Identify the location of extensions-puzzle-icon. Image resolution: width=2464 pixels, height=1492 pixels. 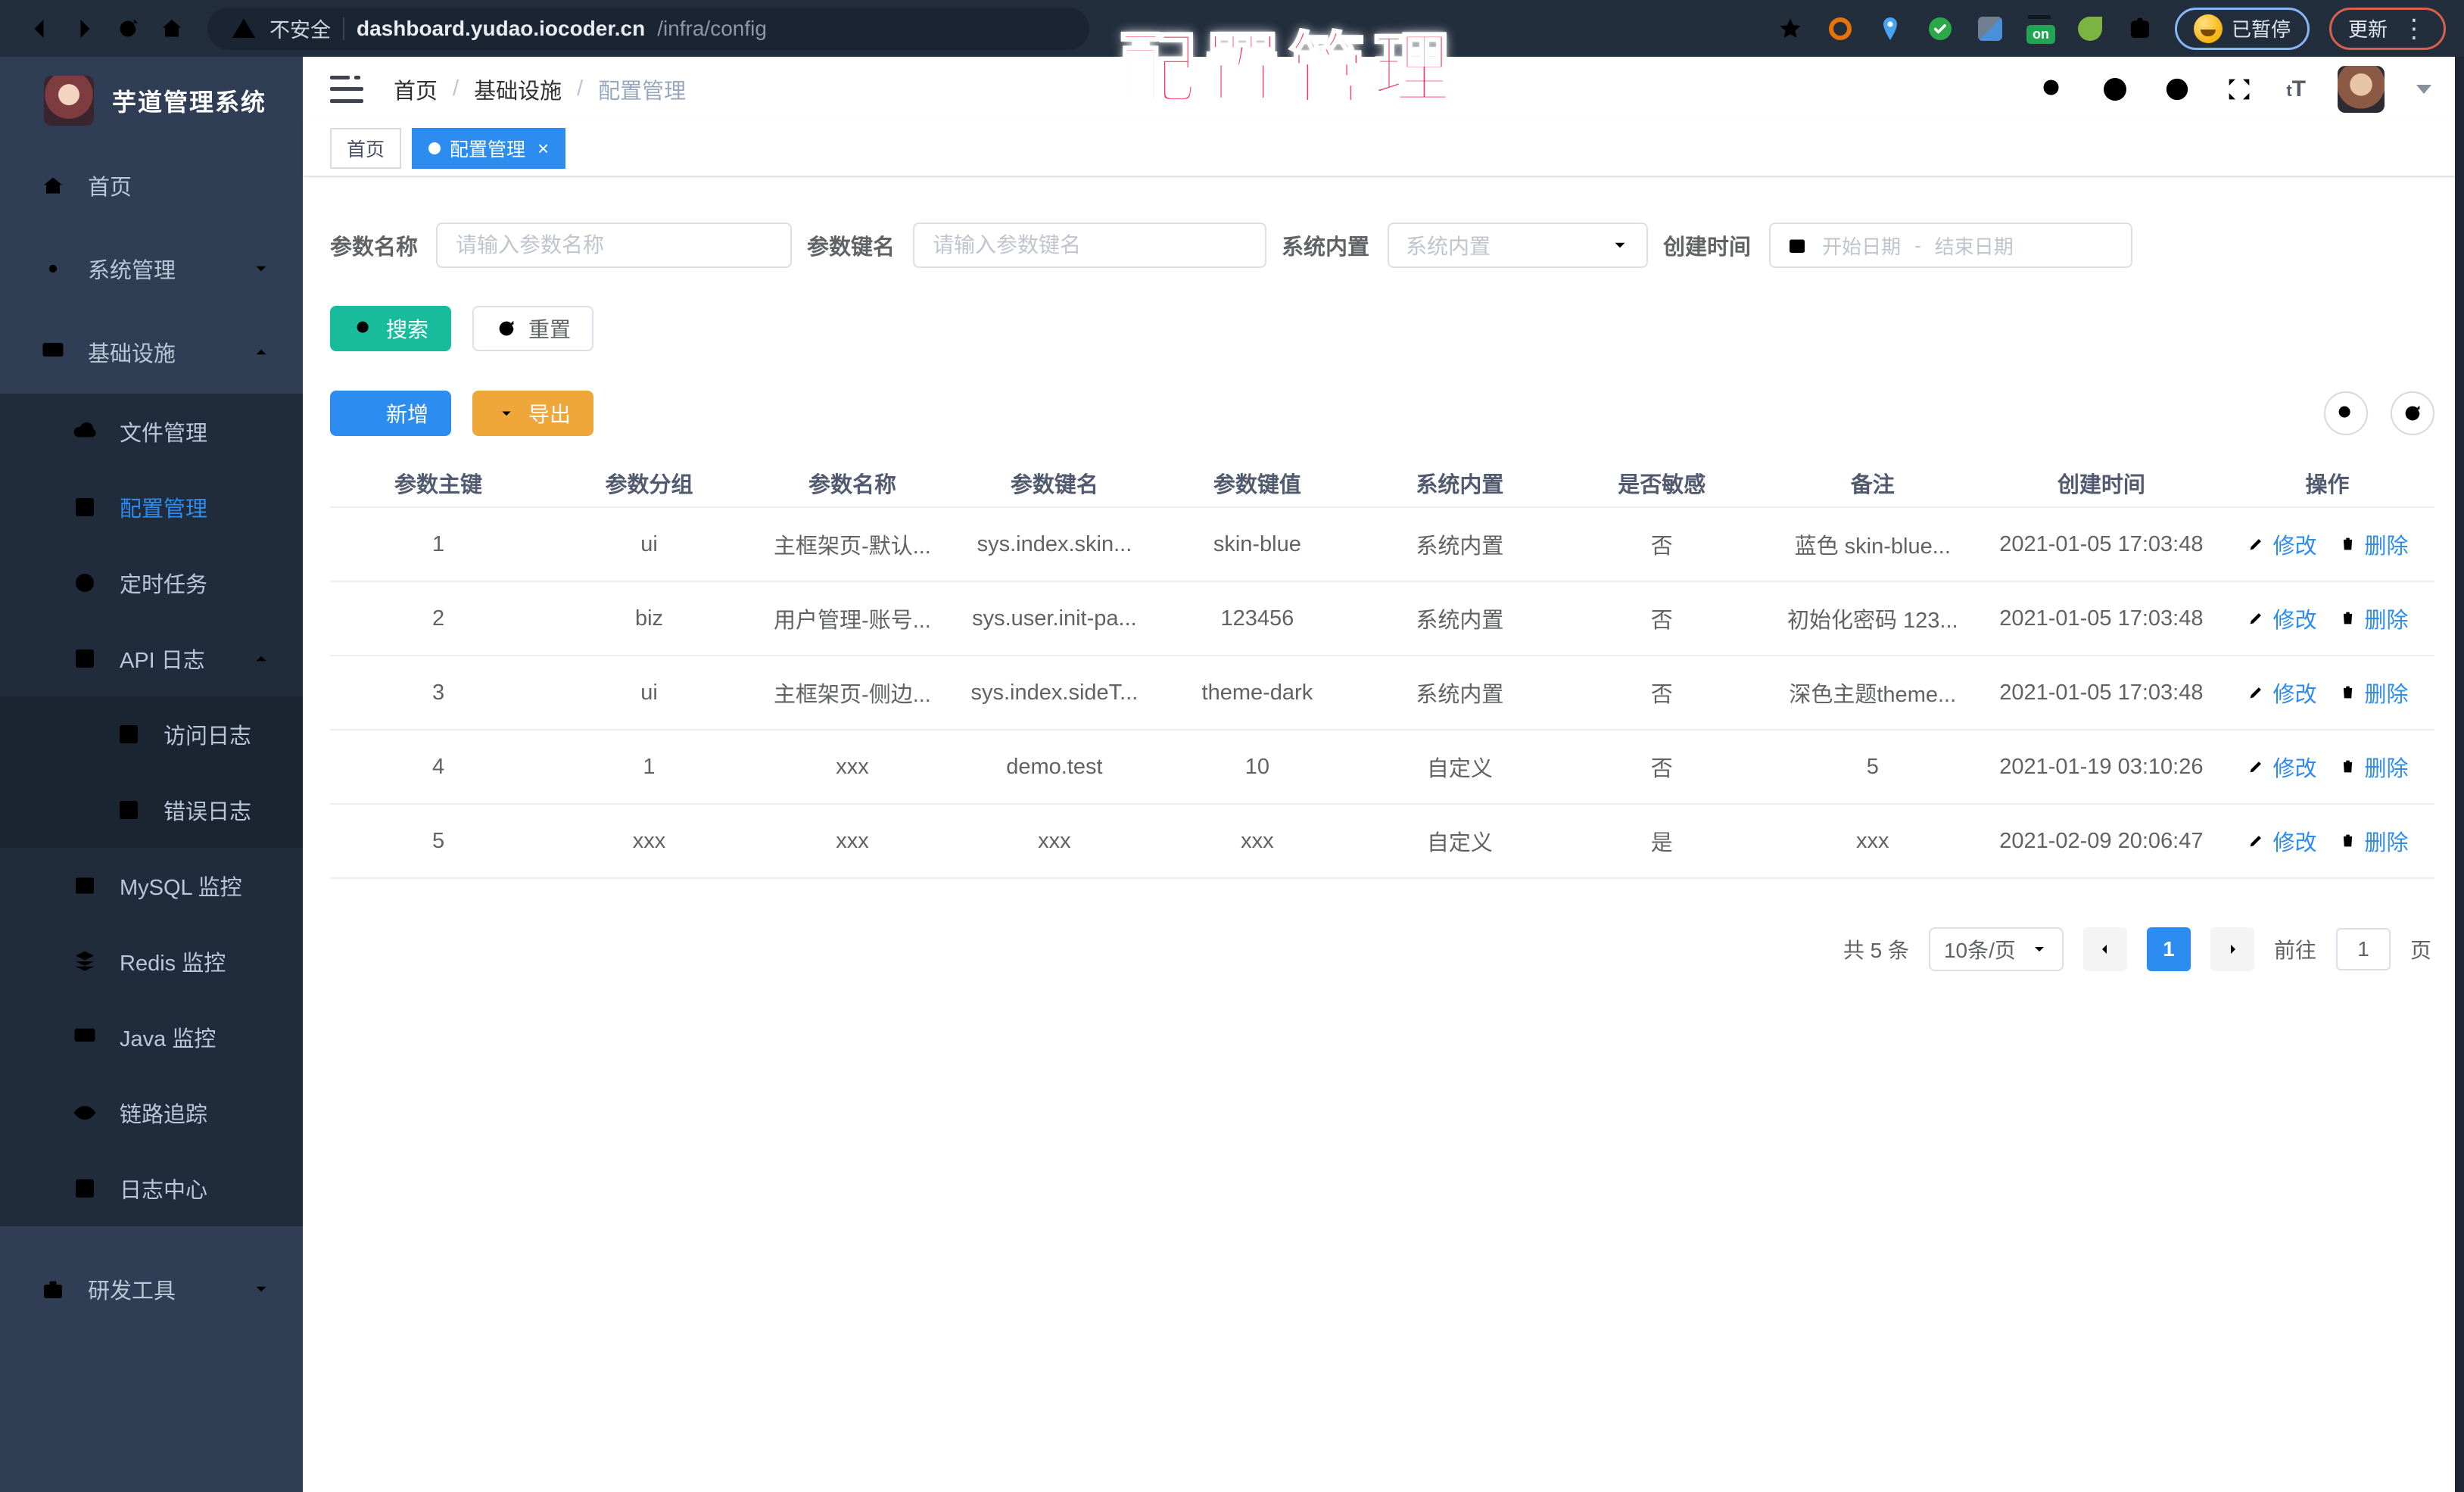
(2140, 29).